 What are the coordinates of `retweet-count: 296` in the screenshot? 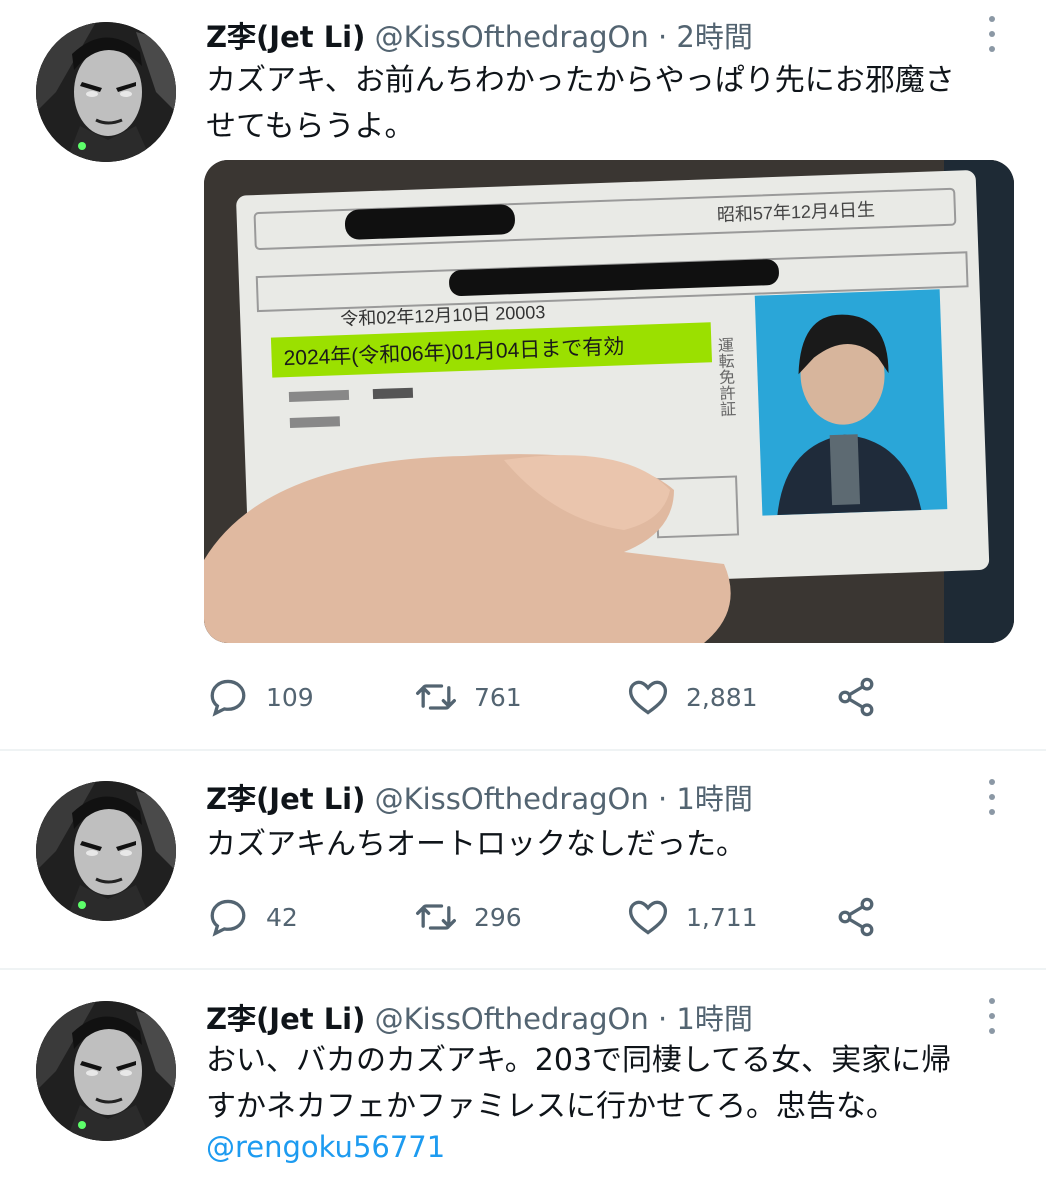 It's located at (498, 917).